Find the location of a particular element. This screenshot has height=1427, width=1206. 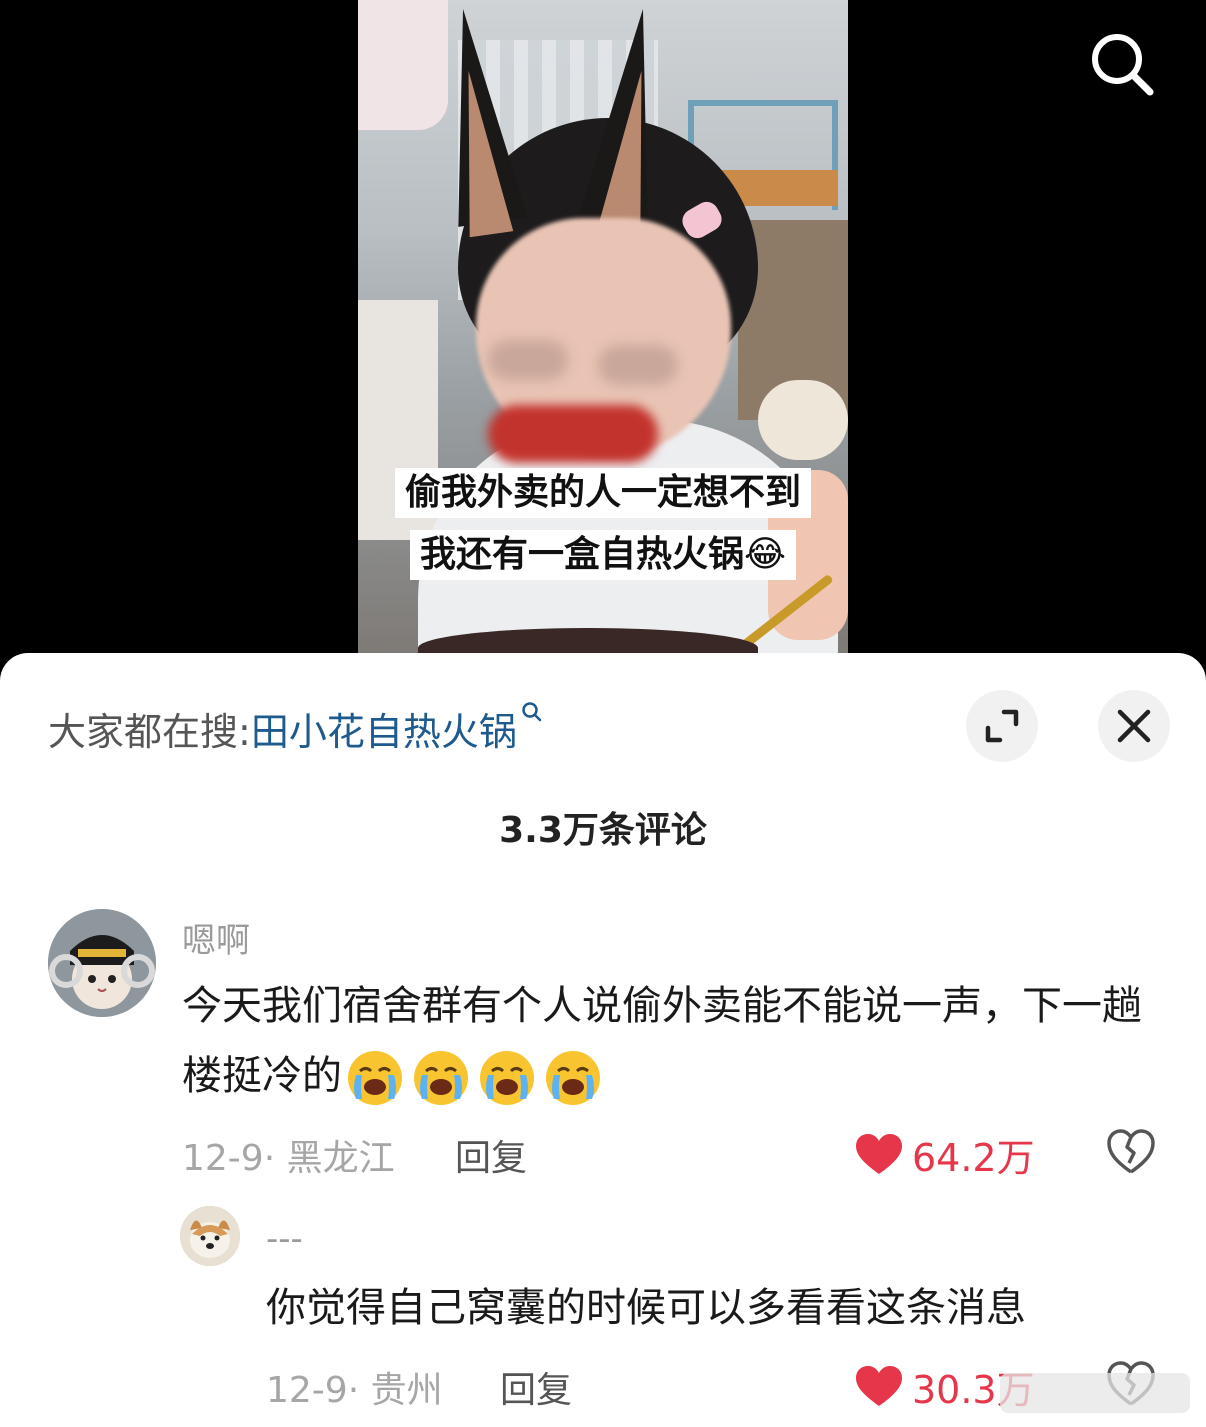

blurred-eye-right is located at coordinates (638, 365).